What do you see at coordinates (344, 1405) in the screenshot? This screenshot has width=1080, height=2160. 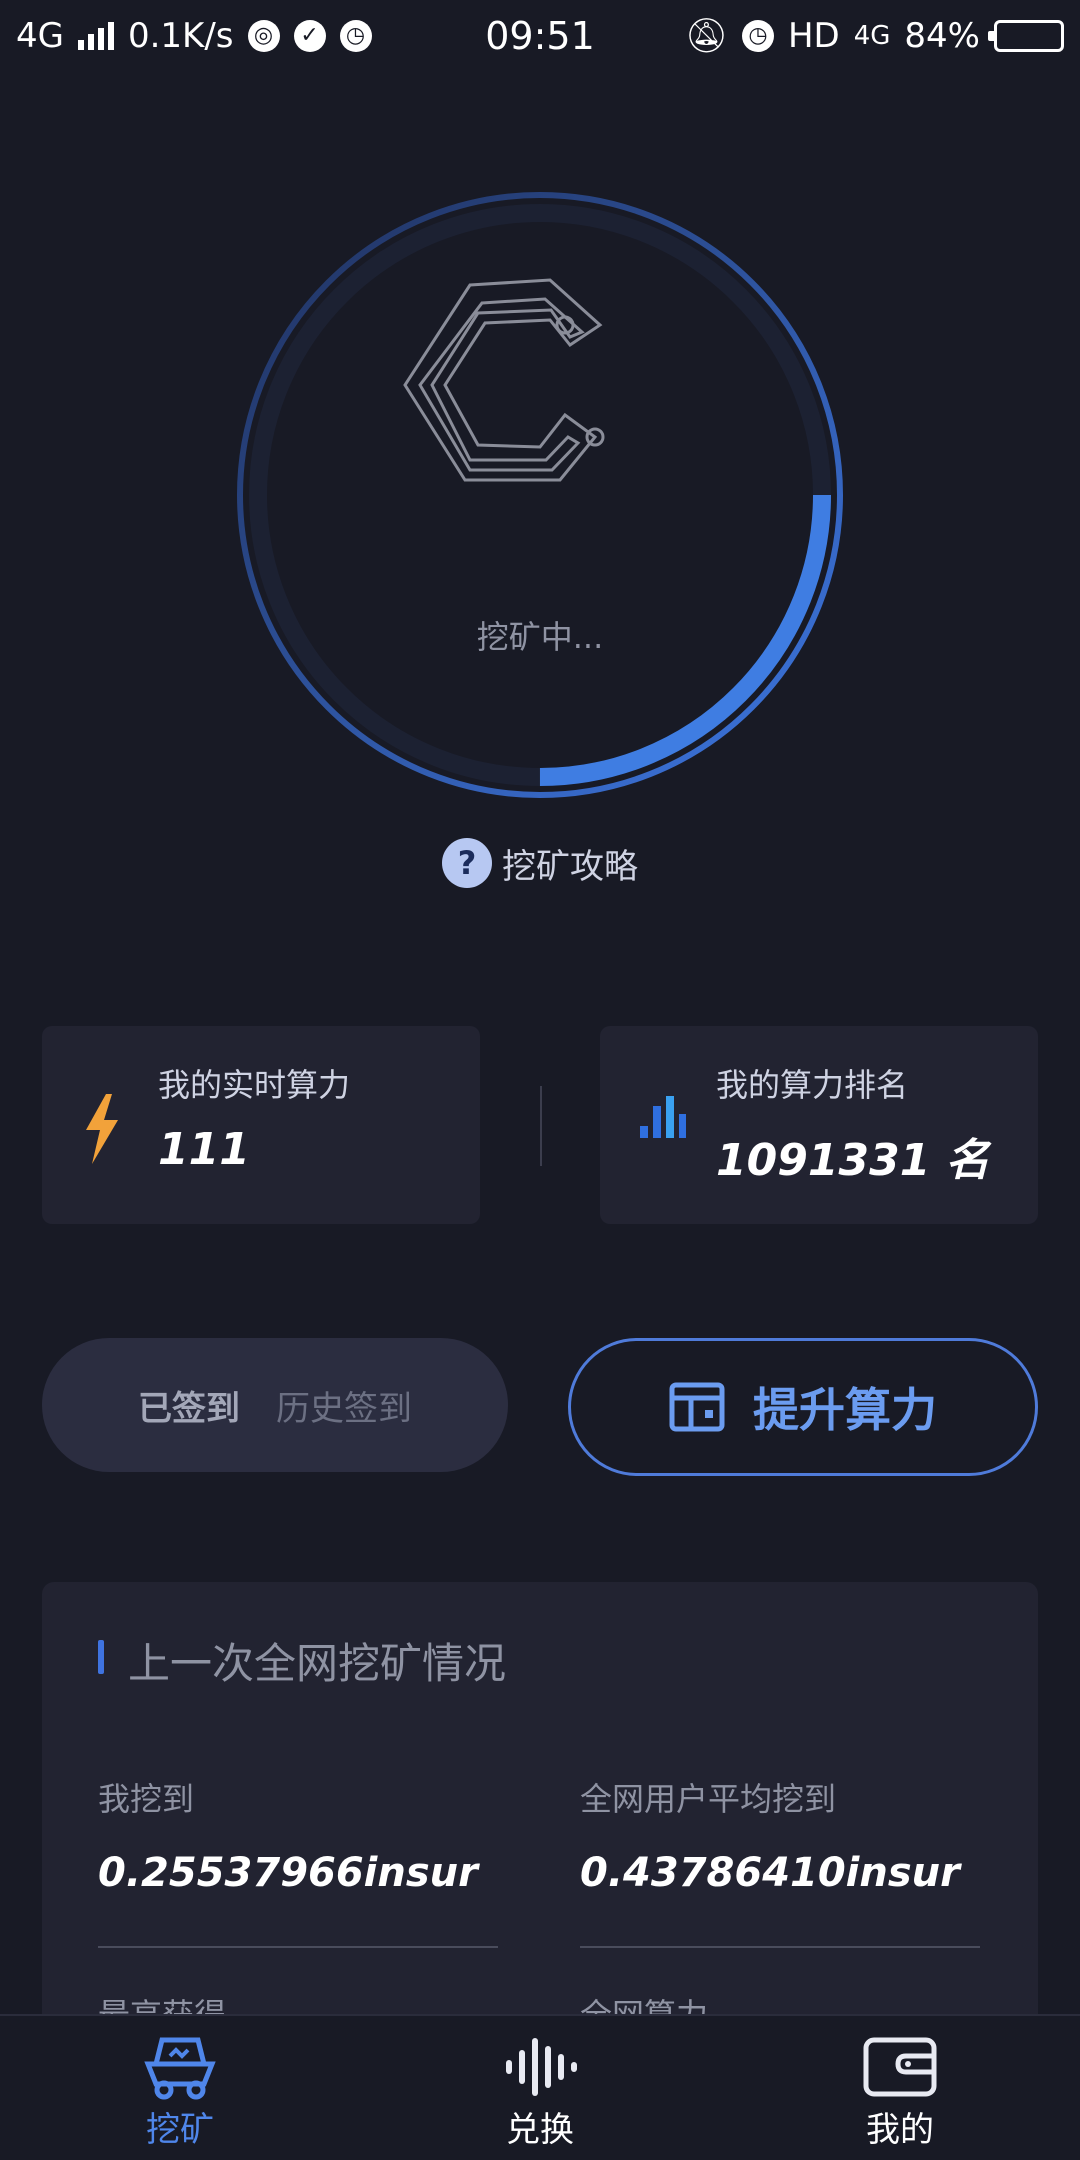 I see `history-signin-button: 历史签到` at bounding box center [344, 1405].